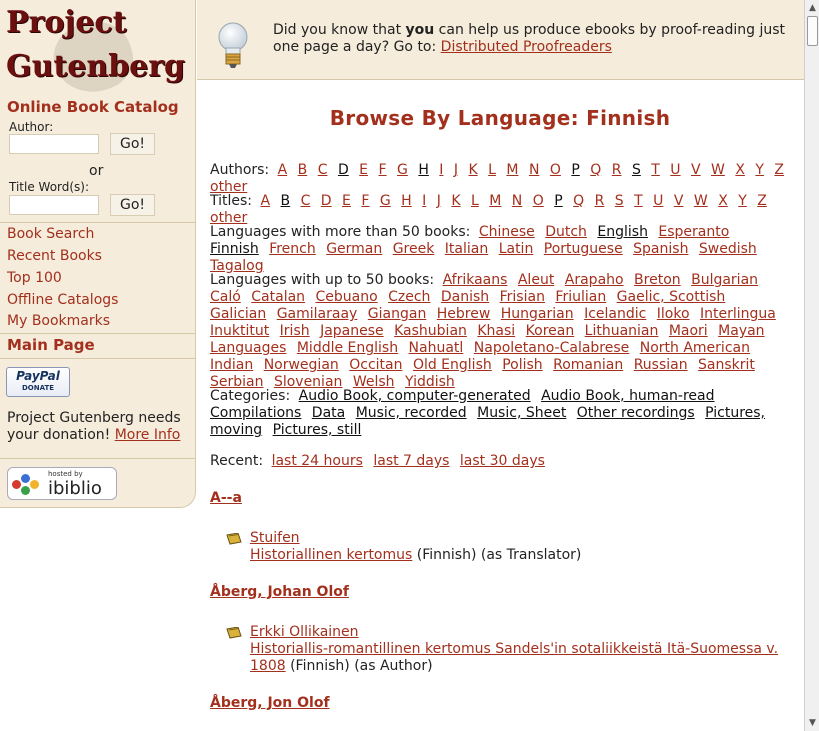 The height and width of the screenshot is (731, 819). I want to click on language-link-greek: Greek, so click(414, 249).